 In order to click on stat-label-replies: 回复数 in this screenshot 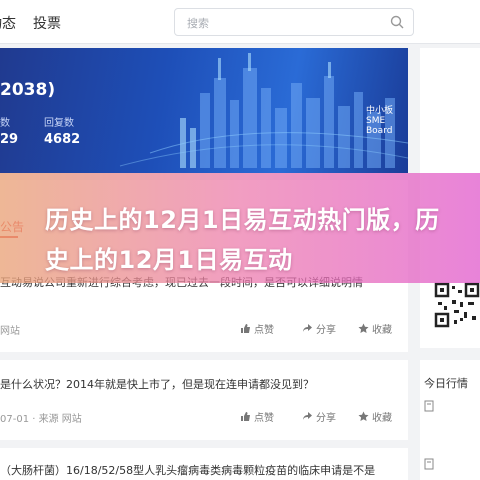, I will do `click(59, 123)`.